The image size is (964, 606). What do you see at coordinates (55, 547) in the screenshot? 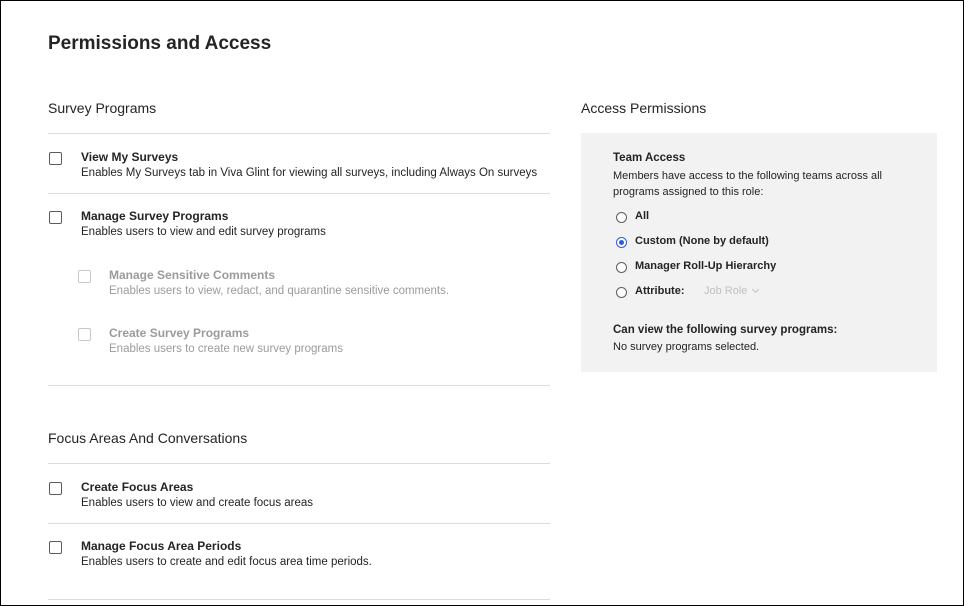
I see `manage-focus-area-periods-checkbox` at bounding box center [55, 547].